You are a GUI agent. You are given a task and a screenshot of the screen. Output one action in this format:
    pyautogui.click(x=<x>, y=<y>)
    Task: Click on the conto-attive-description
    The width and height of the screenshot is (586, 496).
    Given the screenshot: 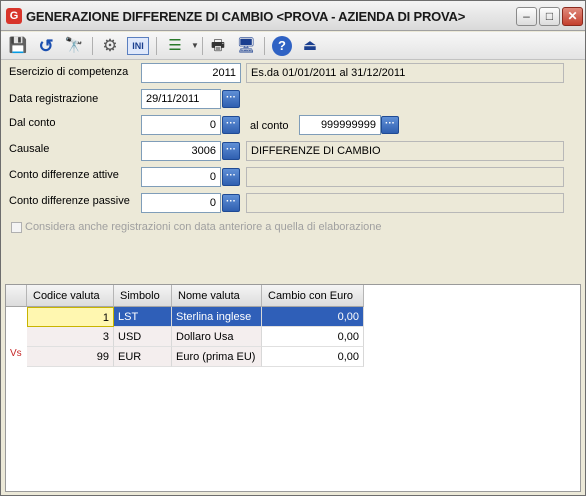 What is the action you would take?
    pyautogui.click(x=405, y=177)
    